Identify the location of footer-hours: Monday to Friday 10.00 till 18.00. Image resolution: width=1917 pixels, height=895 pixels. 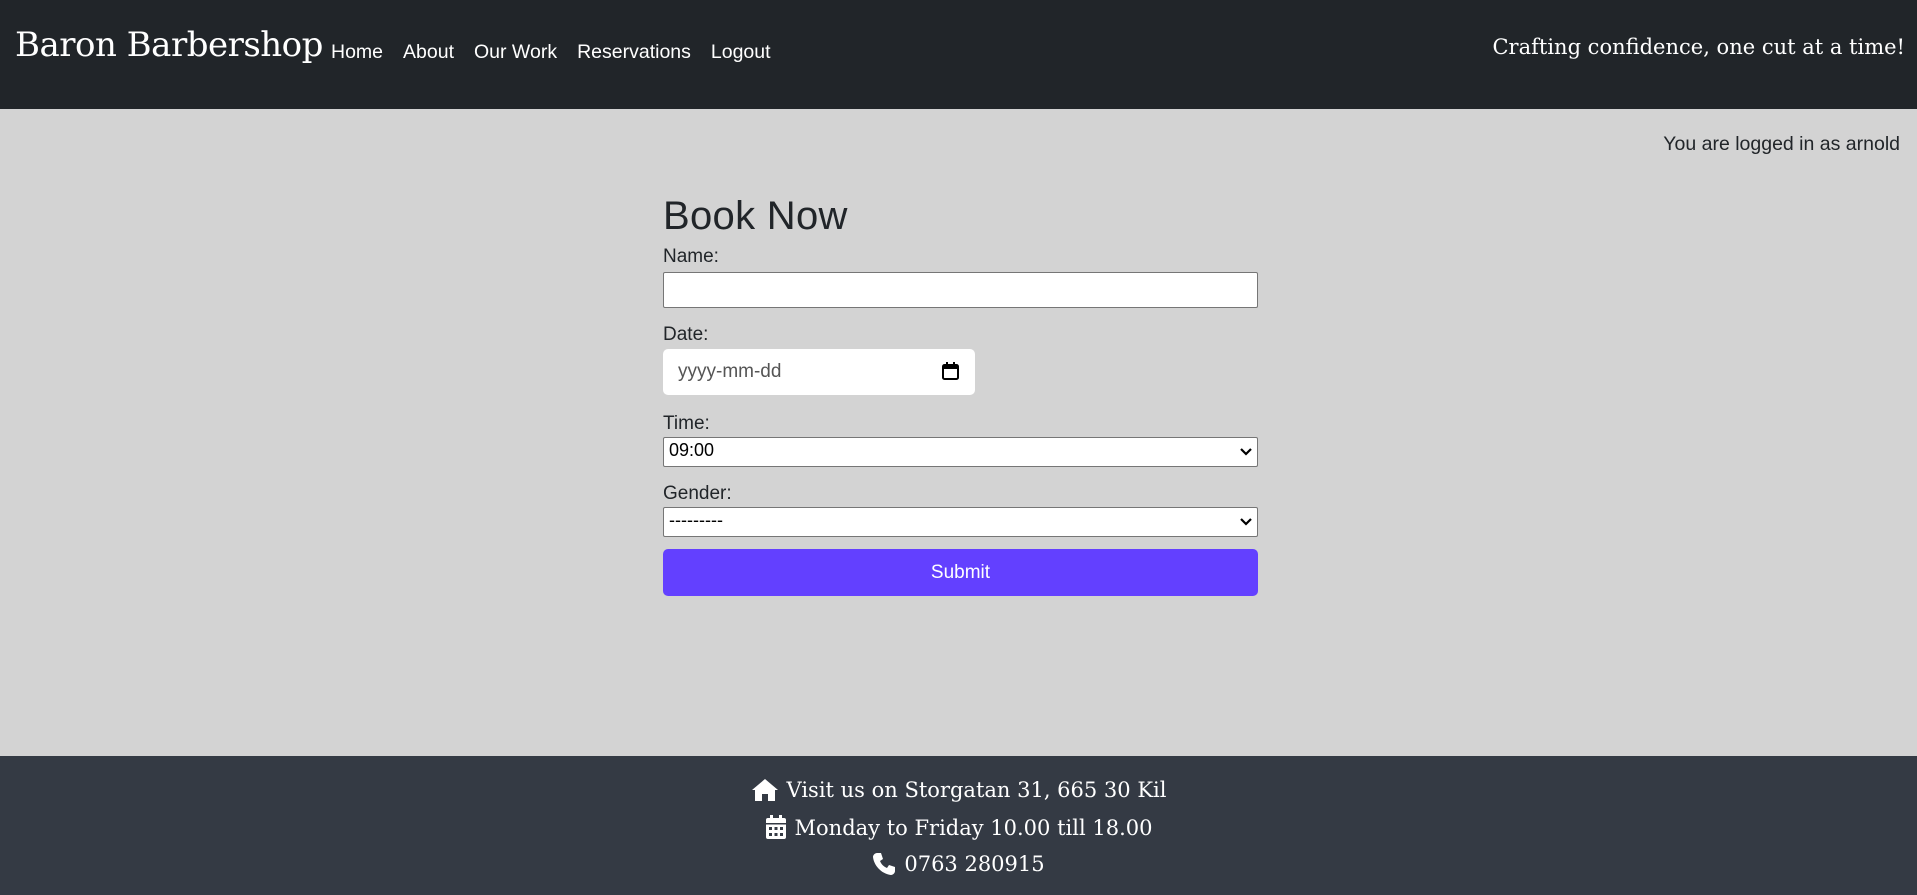
(958, 827).